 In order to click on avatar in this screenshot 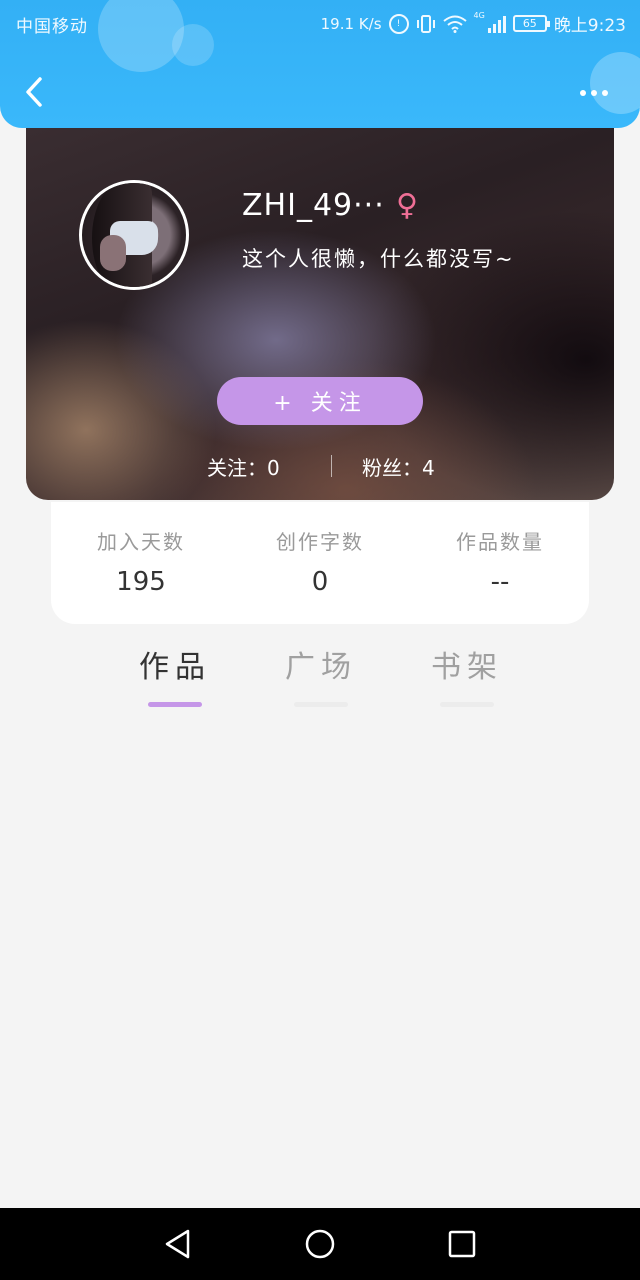, I will do `click(134, 235)`.